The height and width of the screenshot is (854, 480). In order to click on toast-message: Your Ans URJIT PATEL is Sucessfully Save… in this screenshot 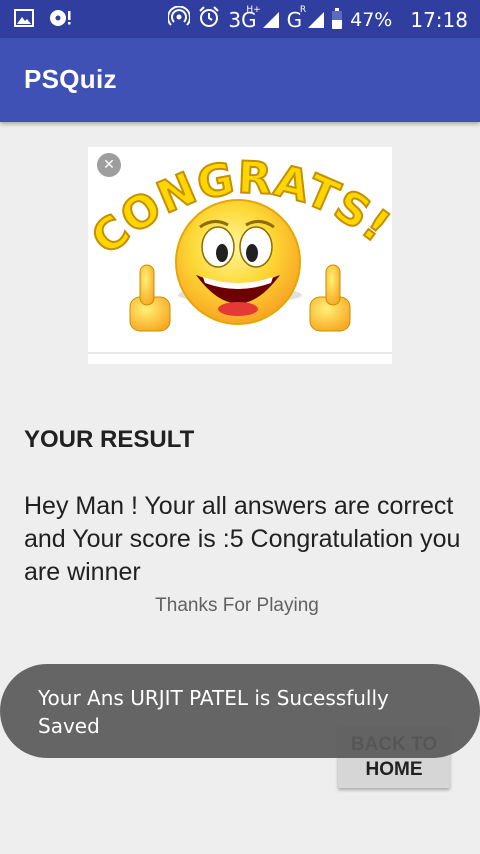, I will do `click(240, 711)`.